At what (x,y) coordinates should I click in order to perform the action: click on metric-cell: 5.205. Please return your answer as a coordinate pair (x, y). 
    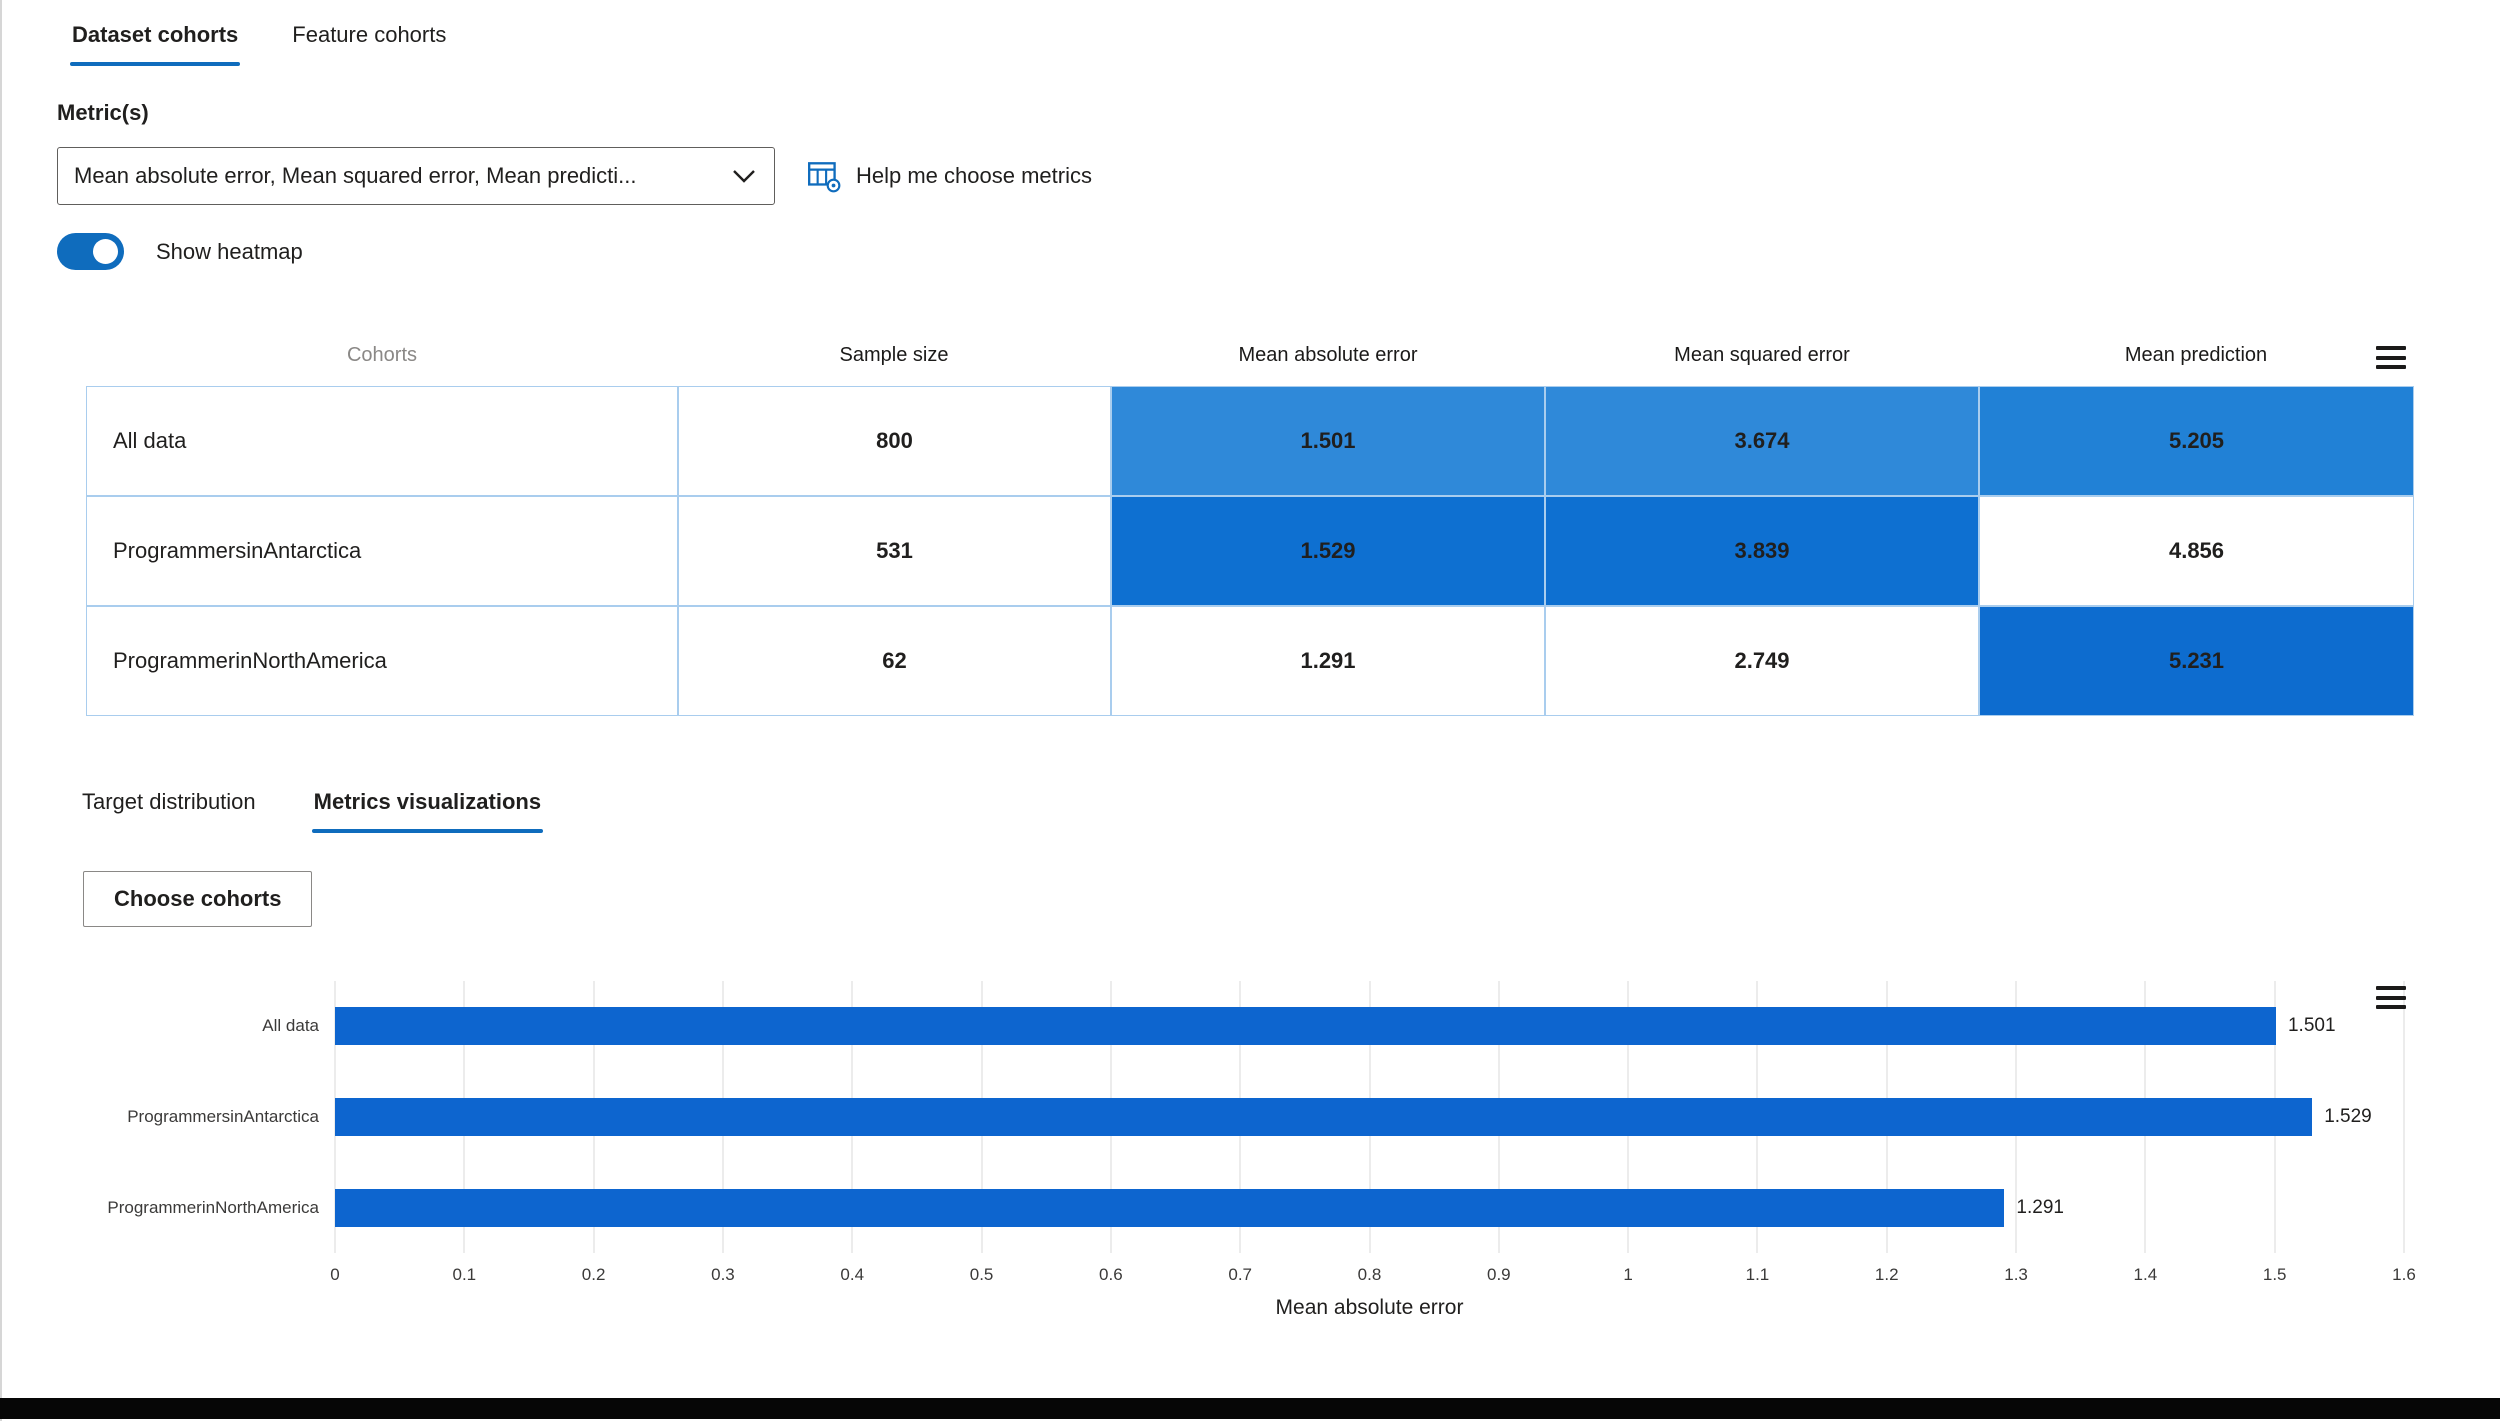
    Looking at the image, I should click on (2196, 441).